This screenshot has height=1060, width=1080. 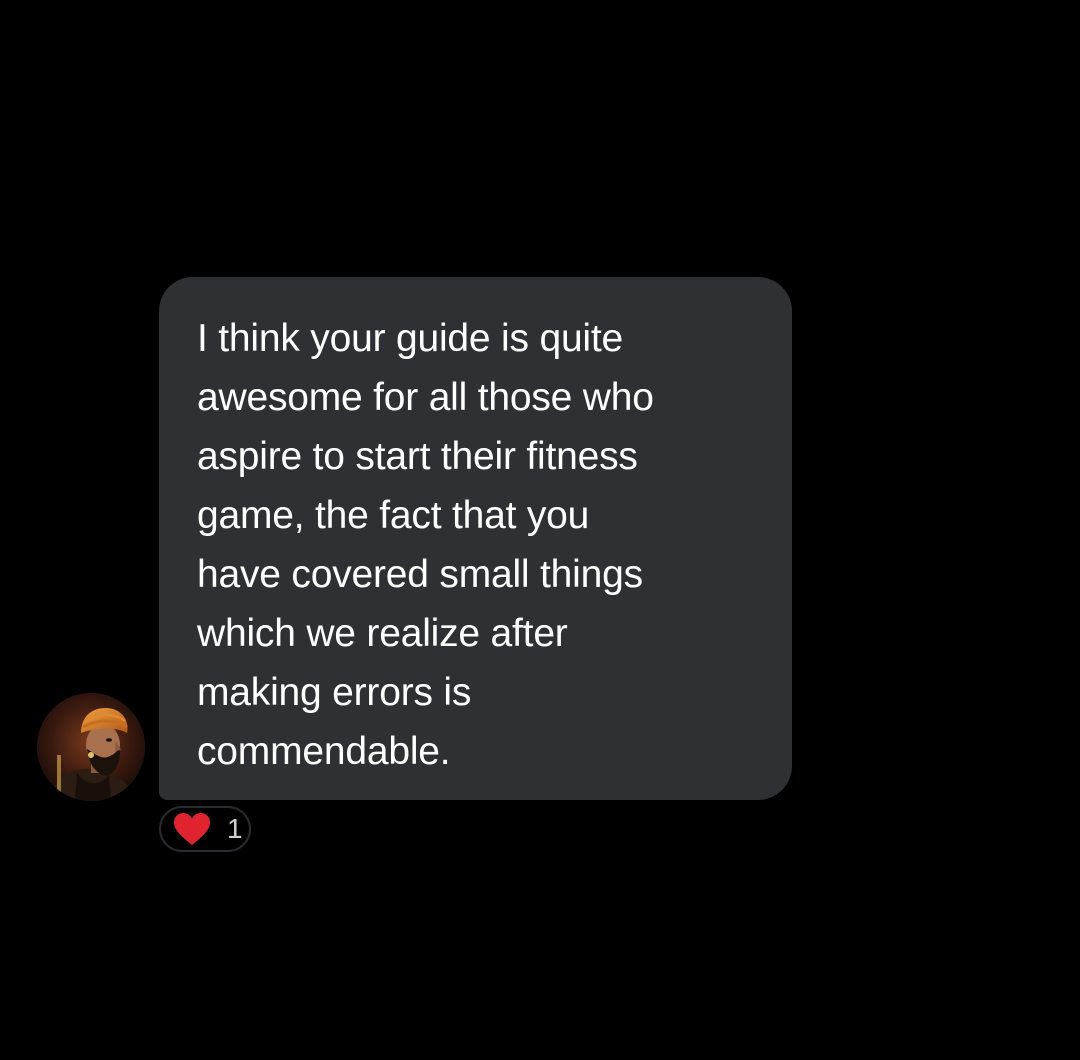 I want to click on sender-avatar, so click(x=91, y=747).